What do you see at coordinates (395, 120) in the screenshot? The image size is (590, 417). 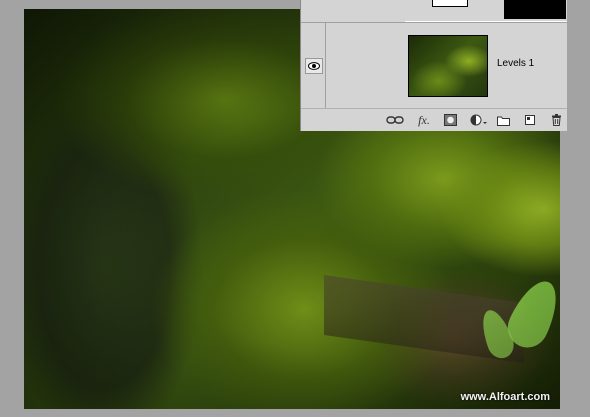 I see `link-layers-icon` at bounding box center [395, 120].